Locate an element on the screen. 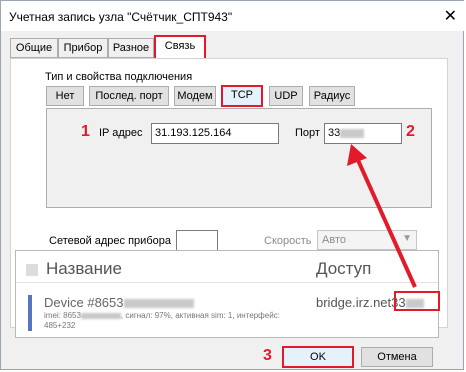 This screenshot has width=466, height=372. annotation-number-3: 3 is located at coordinates (267, 355).